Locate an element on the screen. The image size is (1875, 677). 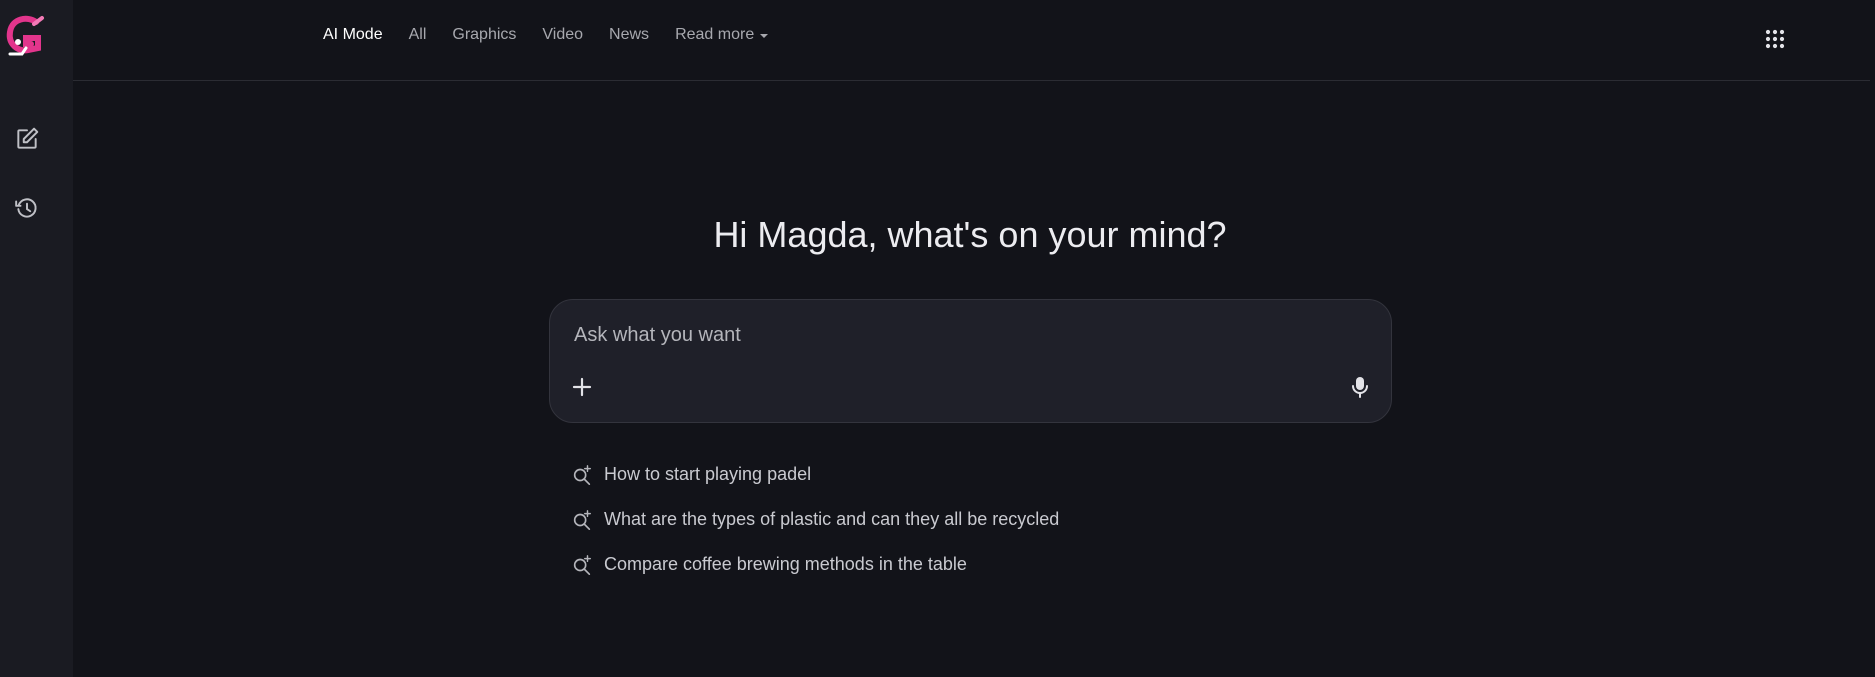
tab-graphics: Graphics is located at coordinates (484, 35).